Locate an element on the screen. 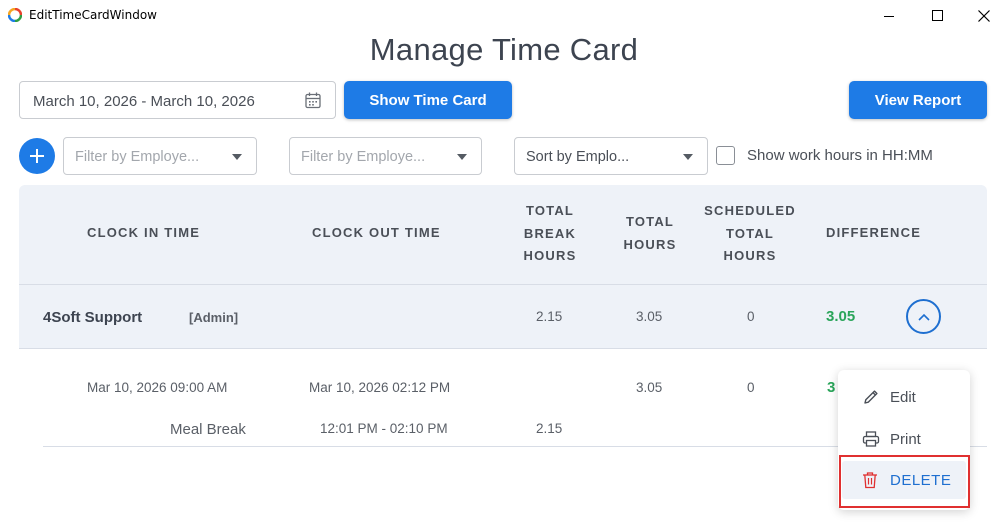  hhmm-checkbox is located at coordinates (725, 155).